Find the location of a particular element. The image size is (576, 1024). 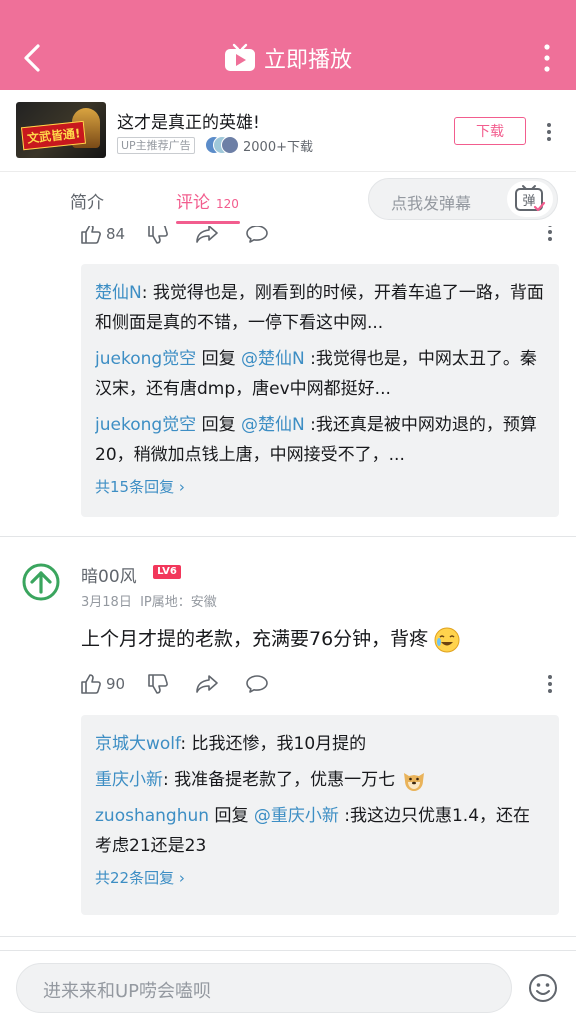

ad-user-avatars is located at coordinates (222, 145).